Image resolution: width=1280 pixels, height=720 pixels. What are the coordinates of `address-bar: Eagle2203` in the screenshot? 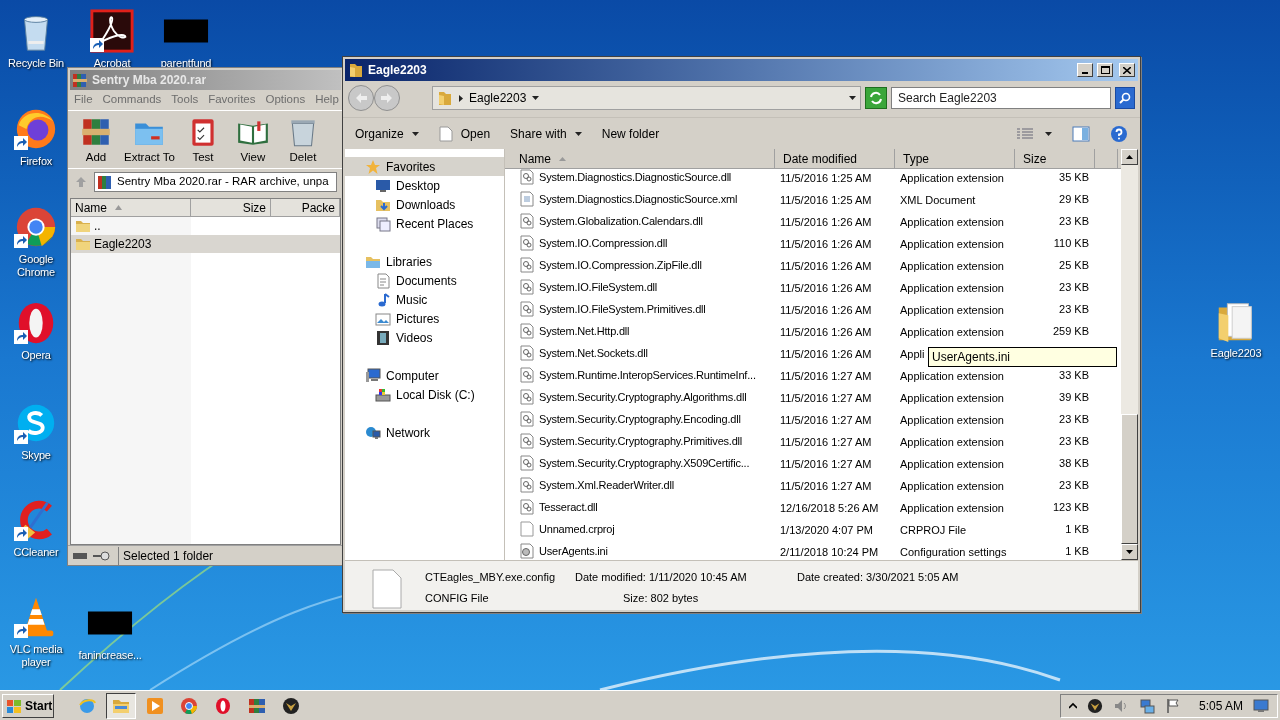 It's located at (646, 98).